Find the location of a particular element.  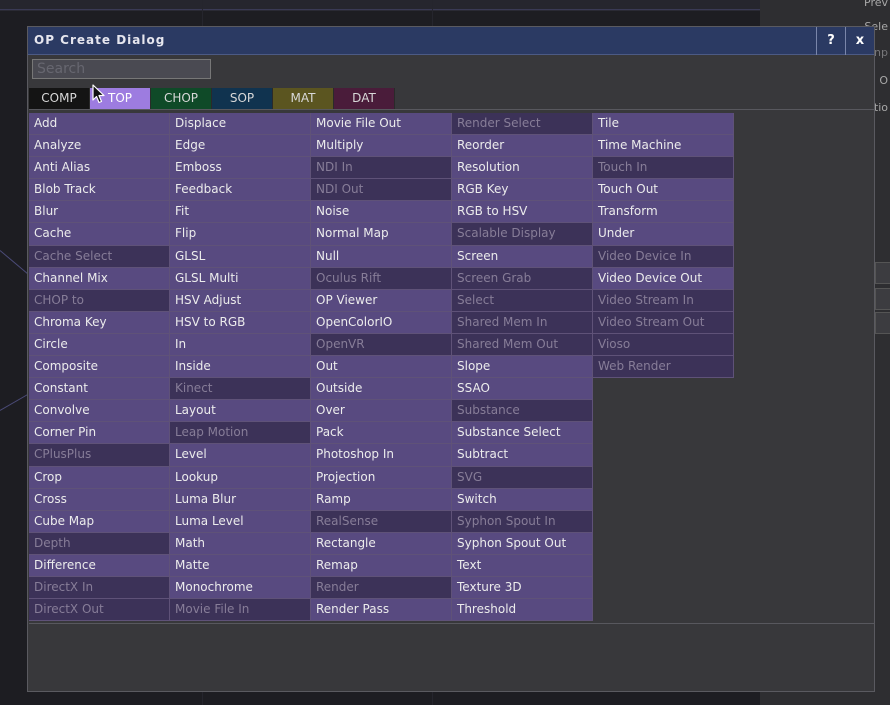

operator-item: Substance Select is located at coordinates (522, 433).